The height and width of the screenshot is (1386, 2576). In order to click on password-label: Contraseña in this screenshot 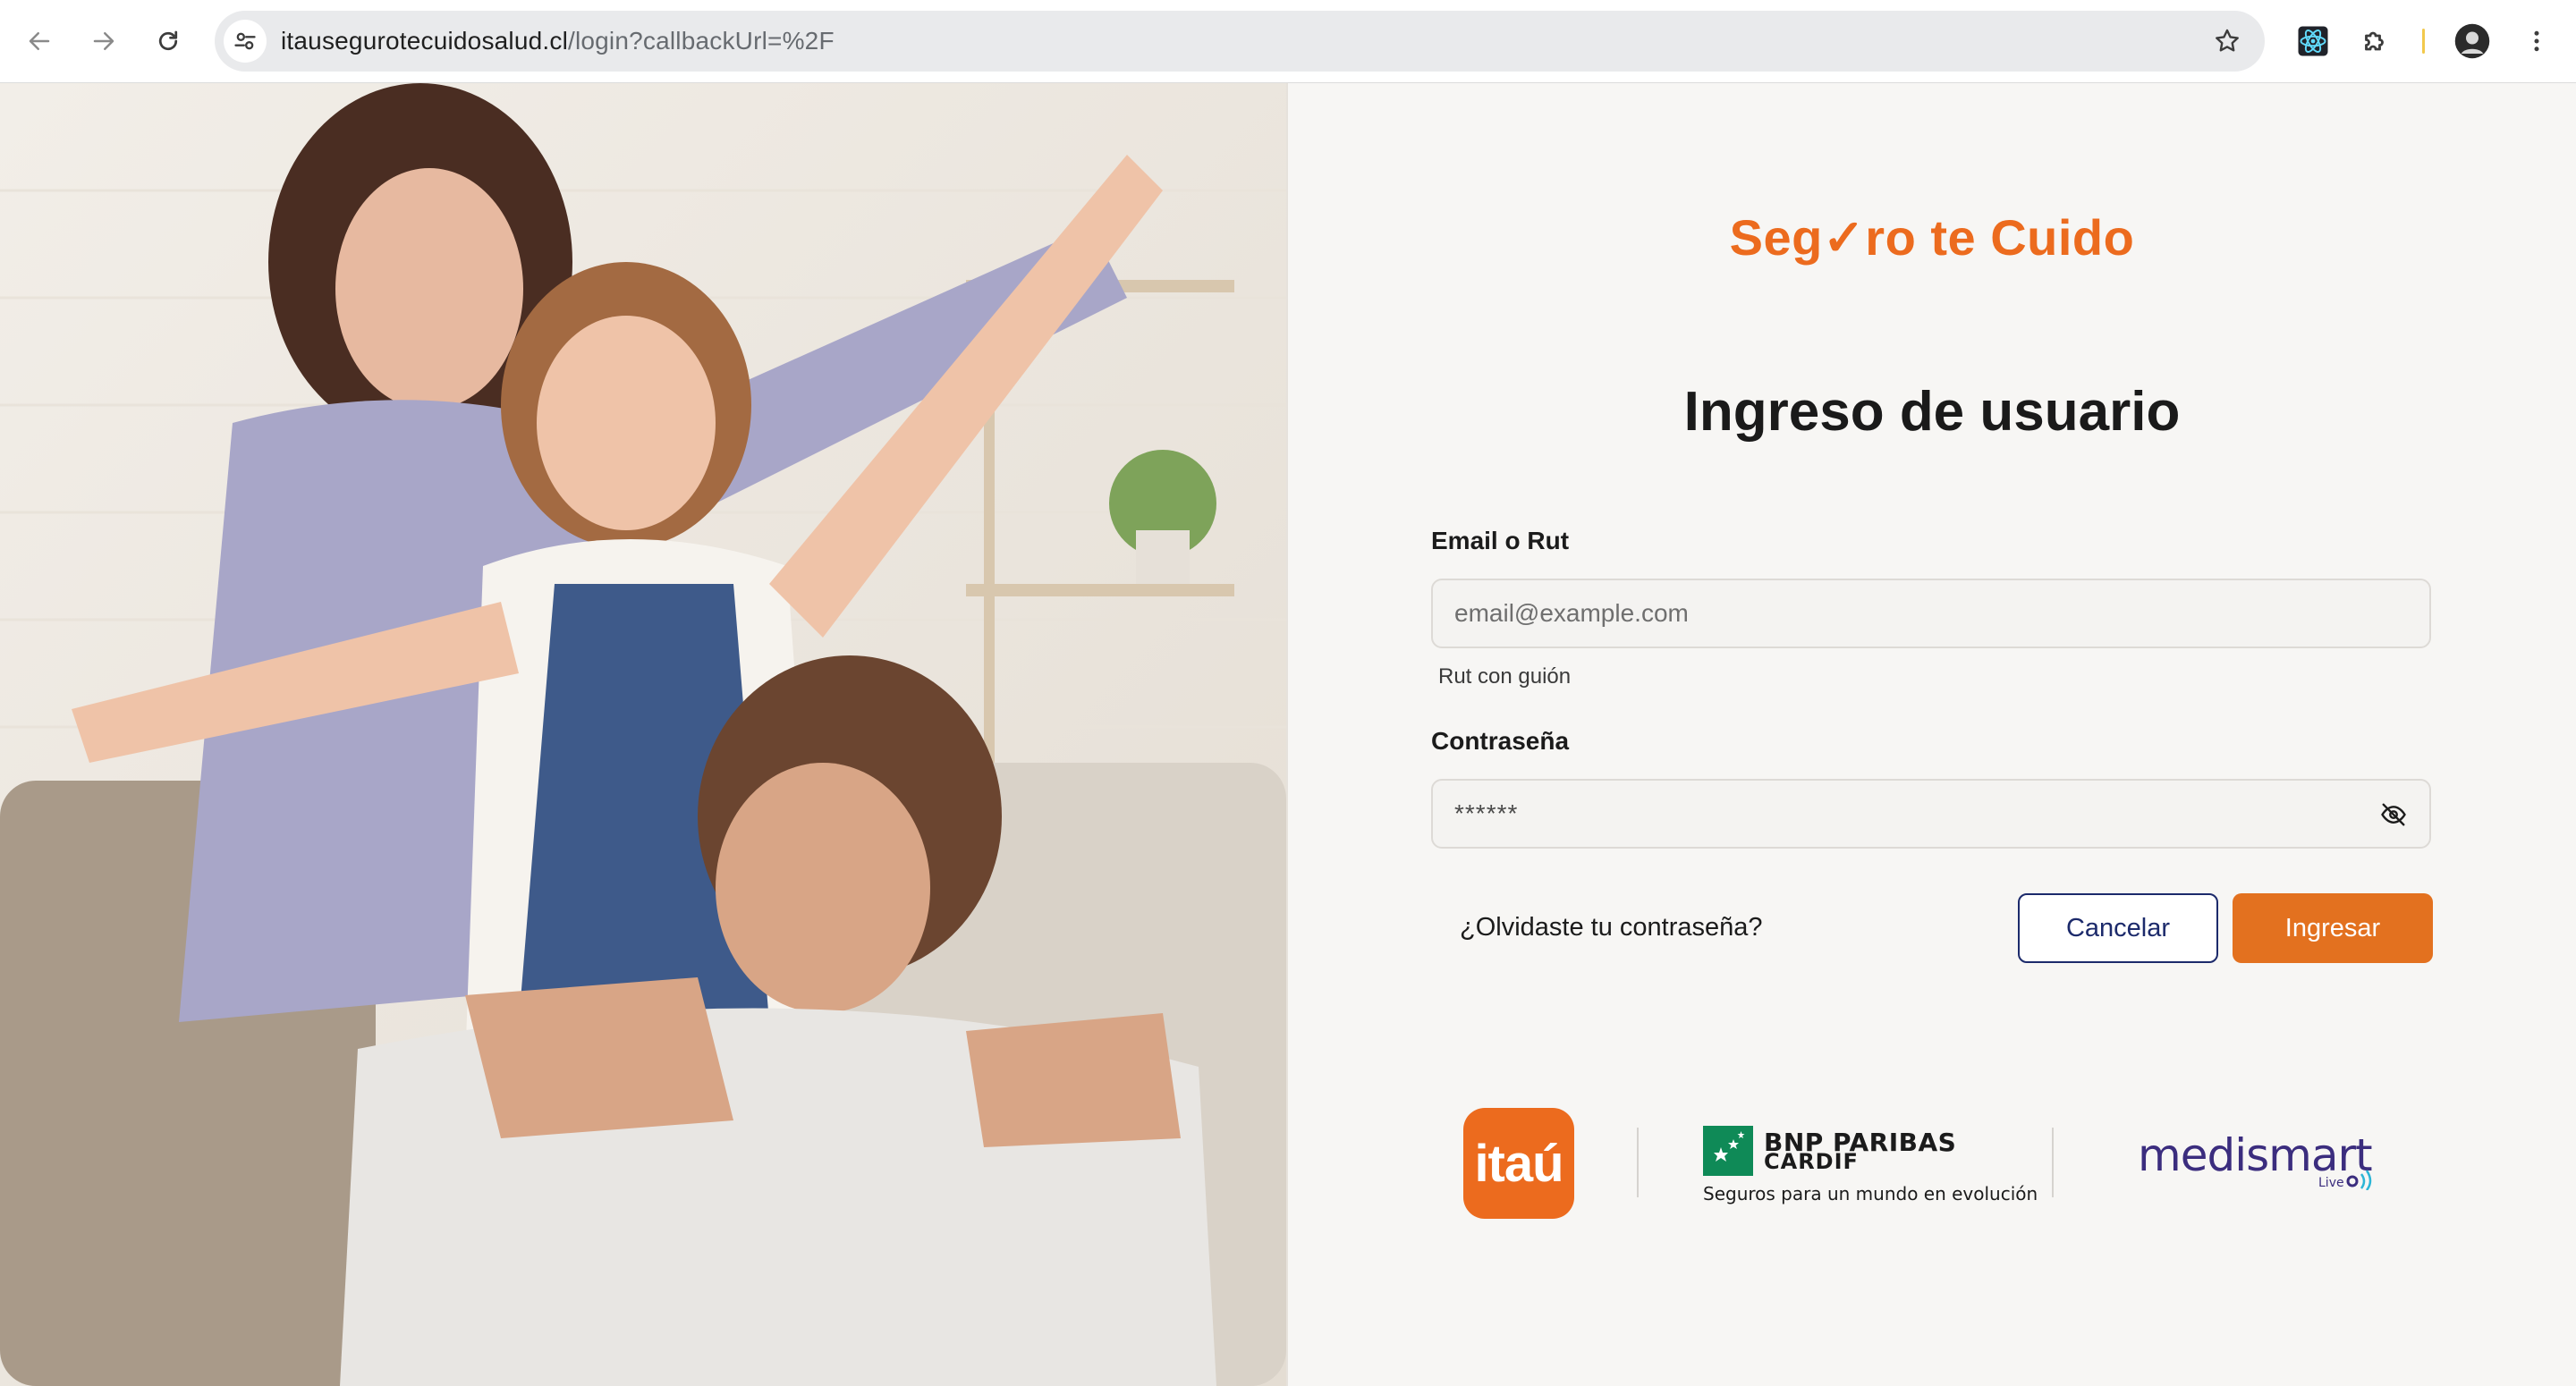, I will do `click(1500, 741)`.